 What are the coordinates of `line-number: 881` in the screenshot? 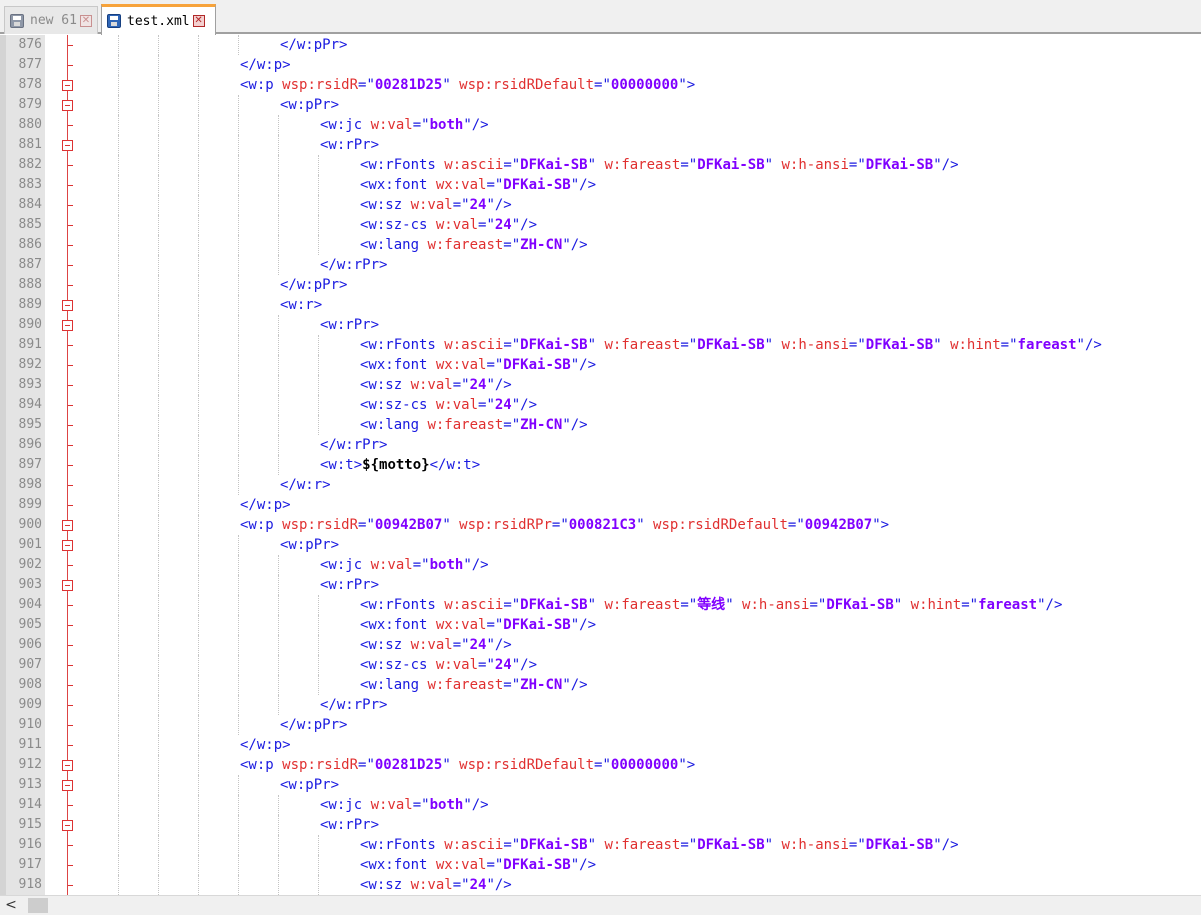 It's located at (30, 144).